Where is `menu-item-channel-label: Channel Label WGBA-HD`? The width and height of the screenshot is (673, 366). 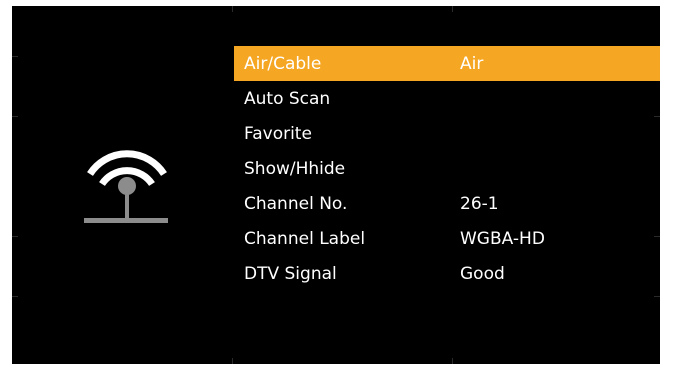 menu-item-channel-label: Channel Label WGBA-HD is located at coordinates (447, 238).